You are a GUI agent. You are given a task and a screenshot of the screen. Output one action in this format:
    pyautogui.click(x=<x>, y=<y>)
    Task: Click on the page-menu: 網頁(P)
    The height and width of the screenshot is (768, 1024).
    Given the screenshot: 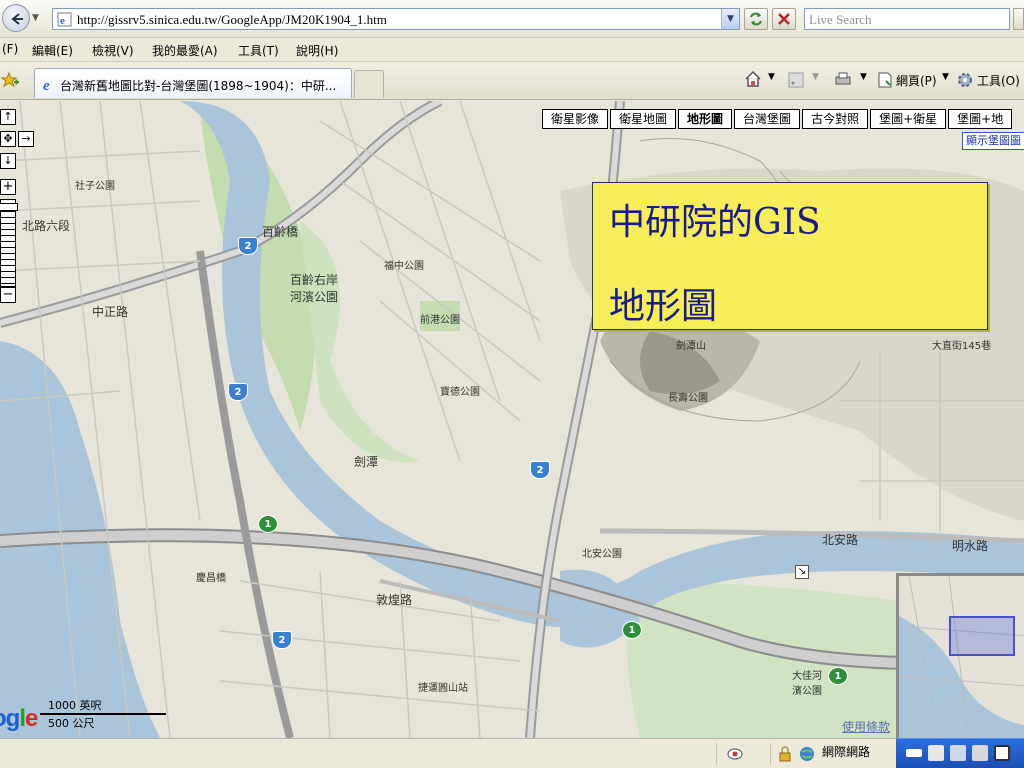 What is the action you would take?
    pyautogui.click(x=916, y=80)
    